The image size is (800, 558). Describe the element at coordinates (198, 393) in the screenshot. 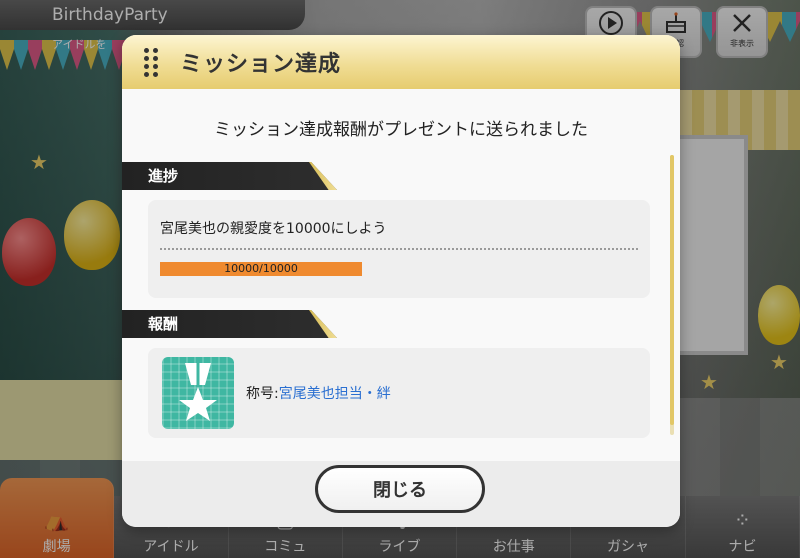

I see `medal-icon` at that location.